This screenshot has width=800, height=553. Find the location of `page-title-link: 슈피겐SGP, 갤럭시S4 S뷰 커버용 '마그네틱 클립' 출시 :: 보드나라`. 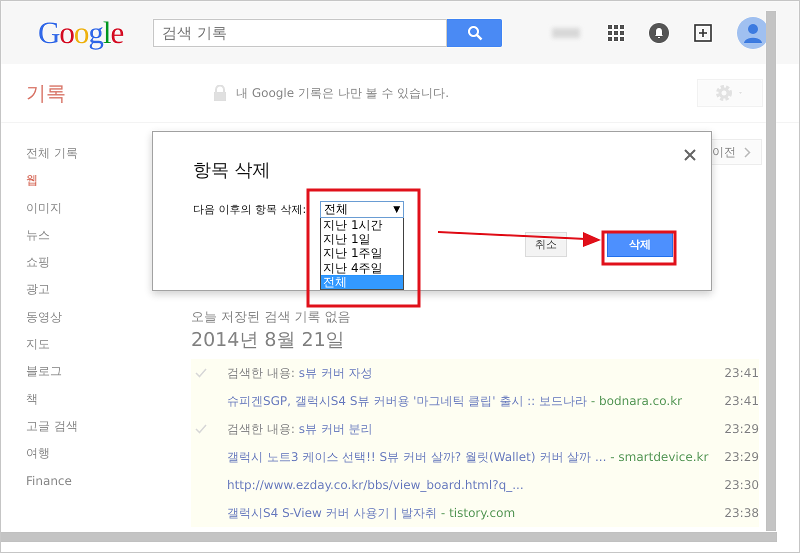

page-title-link: 슈피겐SGP, 갤럭시S4 S뷰 커버용 '마그네틱 클립' 출시 :: 보드나라 is located at coordinates (407, 401).